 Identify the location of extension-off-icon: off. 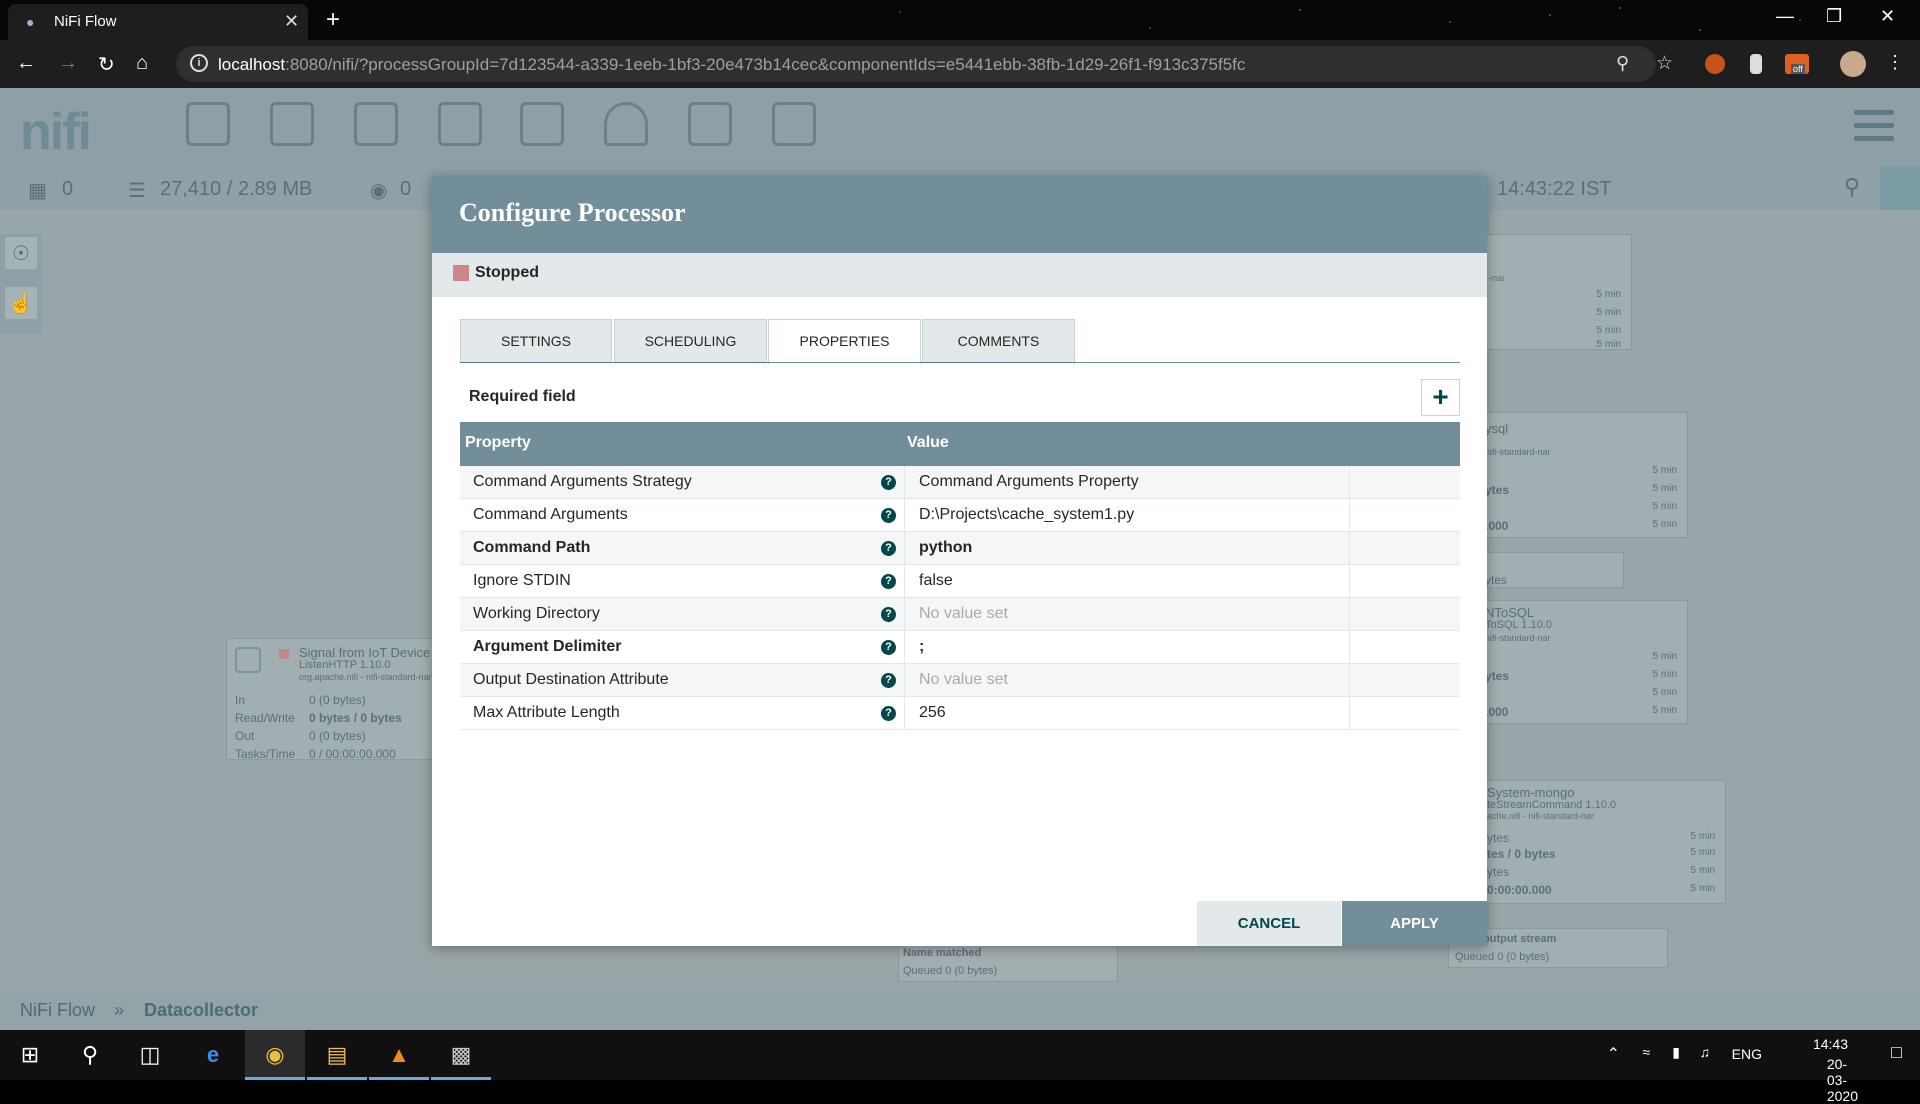
(1797, 64).